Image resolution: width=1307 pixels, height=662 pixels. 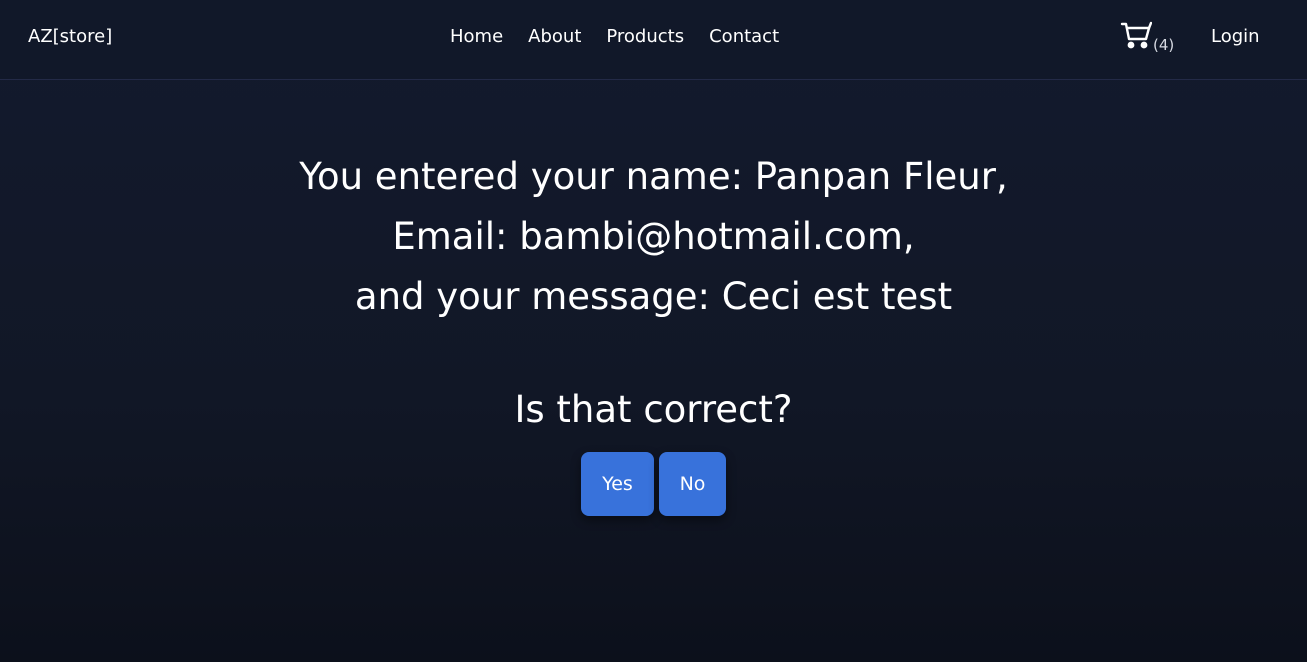 I want to click on nav-link-contact: Contact, so click(x=744, y=37).